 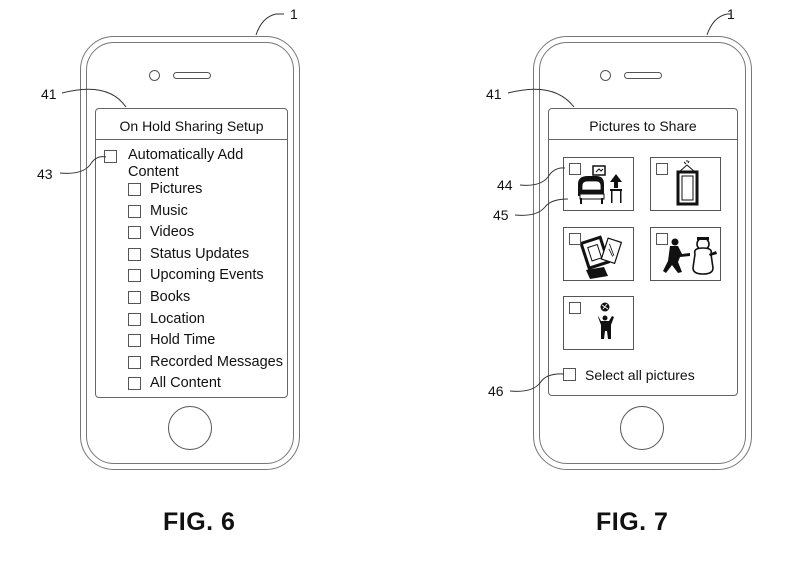 What do you see at coordinates (269, 24) in the screenshot?
I see `leader-line-device-fig6` at bounding box center [269, 24].